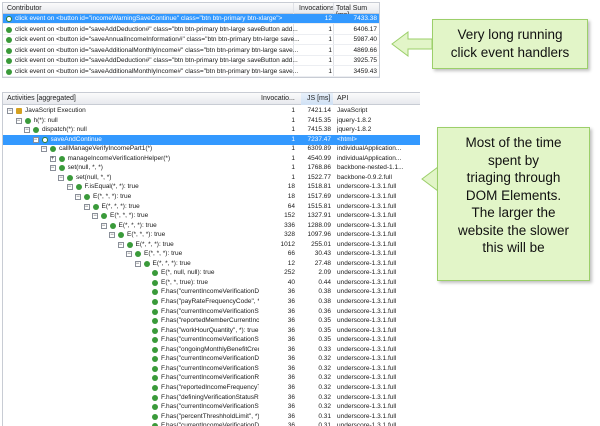 Image resolution: width=600 pixels, height=426 pixels. Describe the element at coordinates (211, 139) in the screenshot. I see `activity-row: − saveAndContinue 1 7237.47 <html>` at that location.